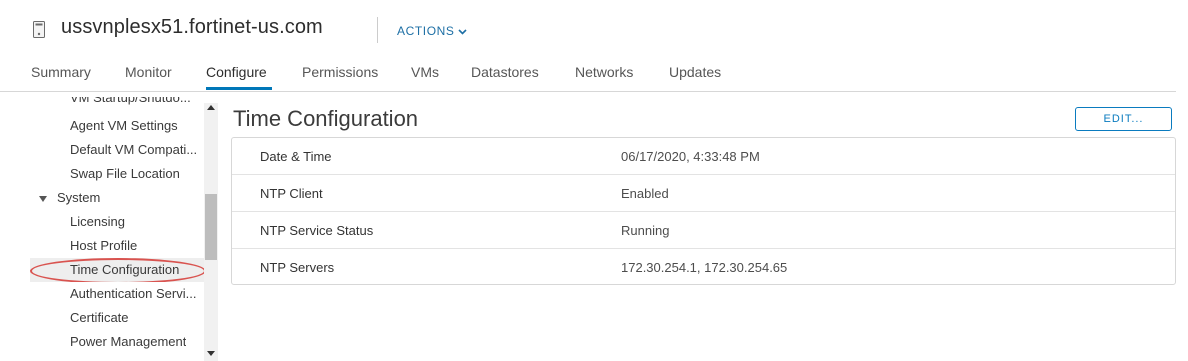 The height and width of the screenshot is (361, 1188). What do you see at coordinates (43, 199) in the screenshot?
I see `triangle-down-icon` at bounding box center [43, 199].